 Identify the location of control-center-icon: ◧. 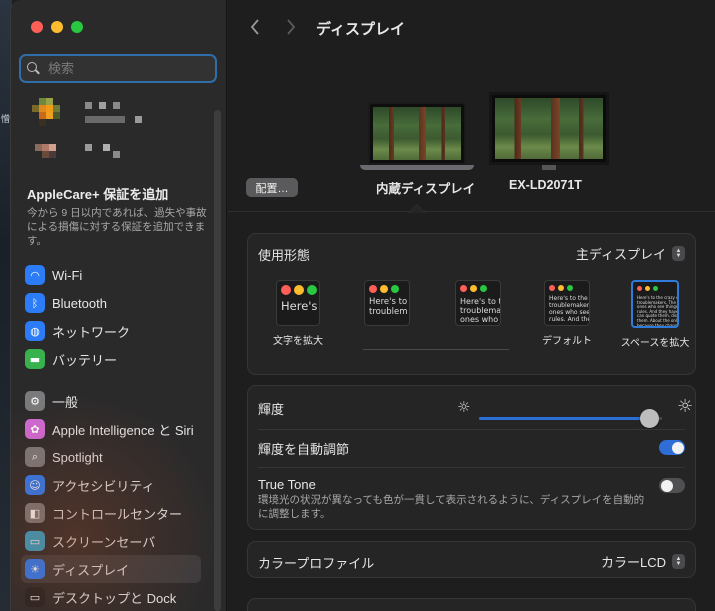
(35, 513).